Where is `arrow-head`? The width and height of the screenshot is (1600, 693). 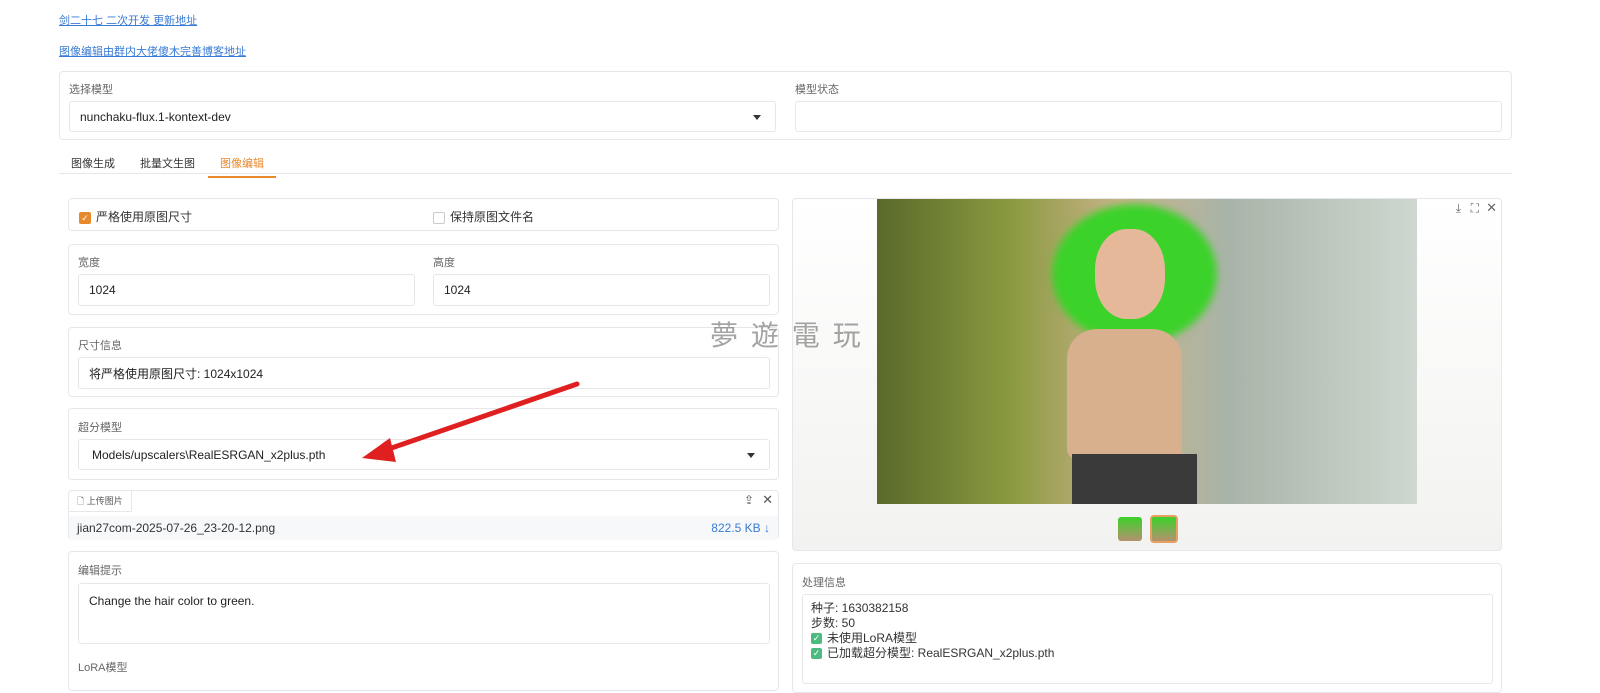
arrow-head is located at coordinates (379, 450).